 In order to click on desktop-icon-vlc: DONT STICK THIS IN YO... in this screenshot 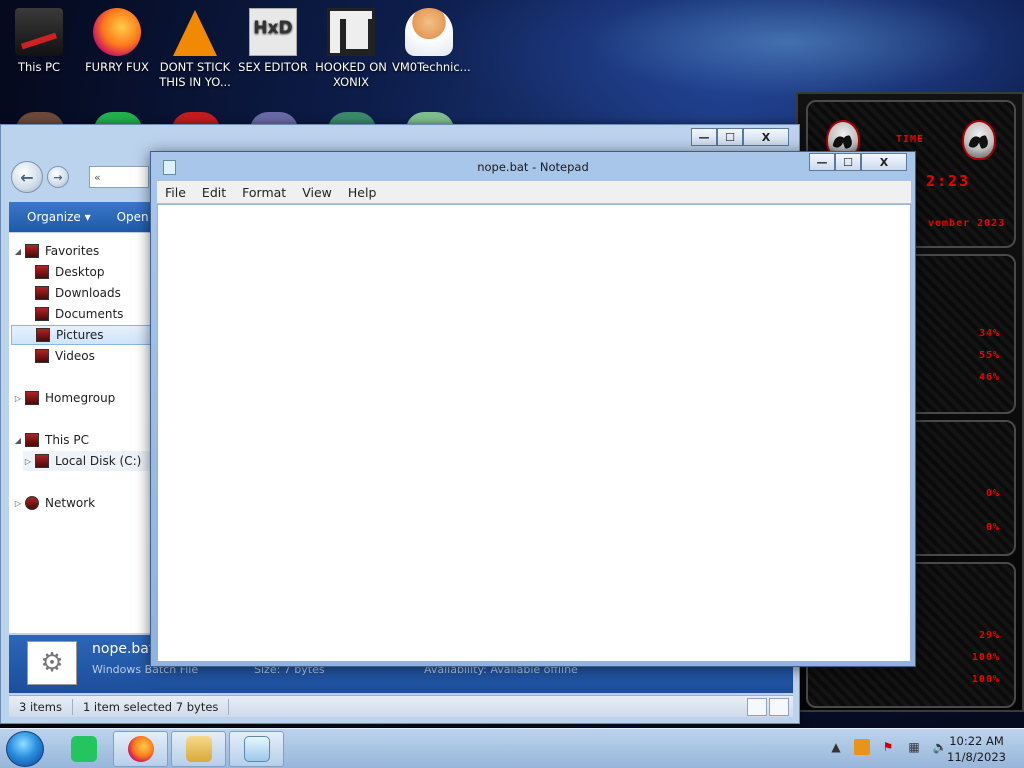, I will do `click(195, 49)`.